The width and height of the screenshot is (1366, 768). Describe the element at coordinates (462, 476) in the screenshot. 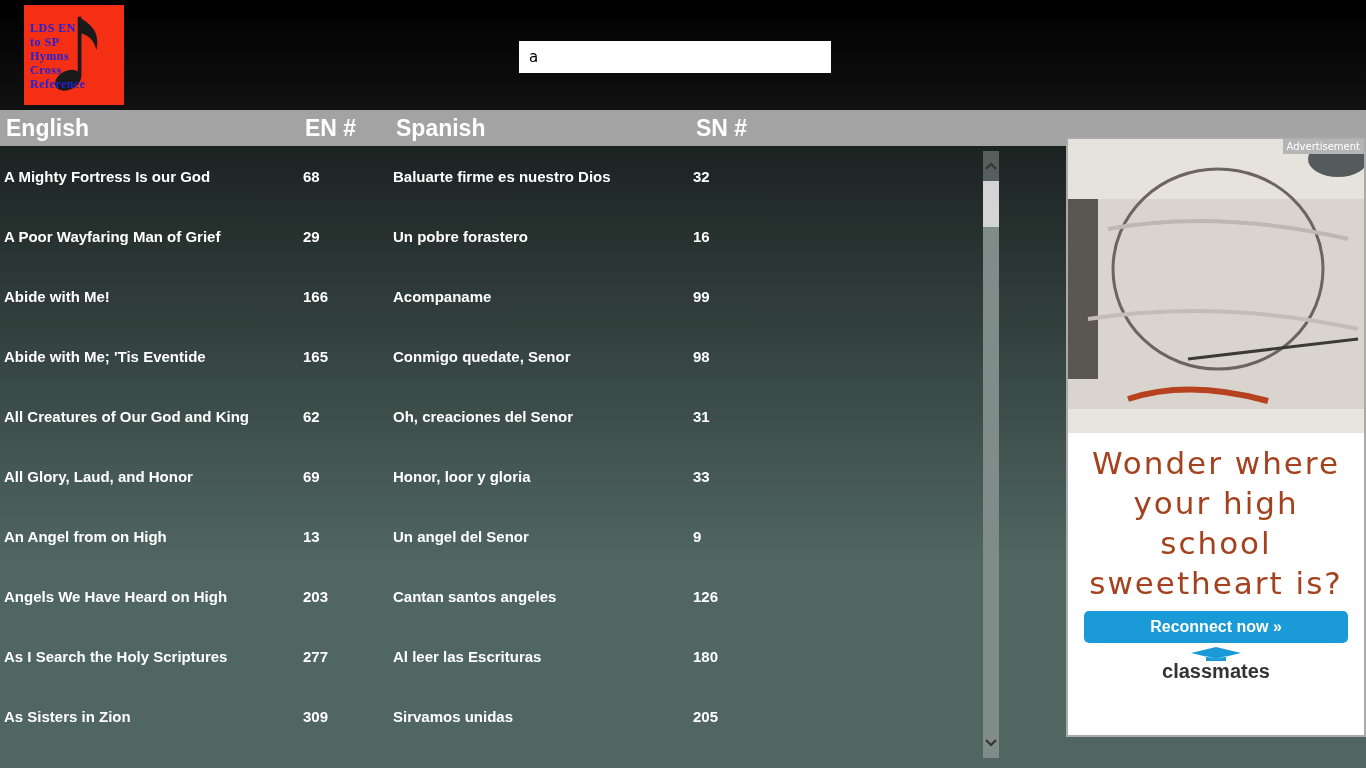

I see `table-cell-text: Honor, loor y gloria` at that location.